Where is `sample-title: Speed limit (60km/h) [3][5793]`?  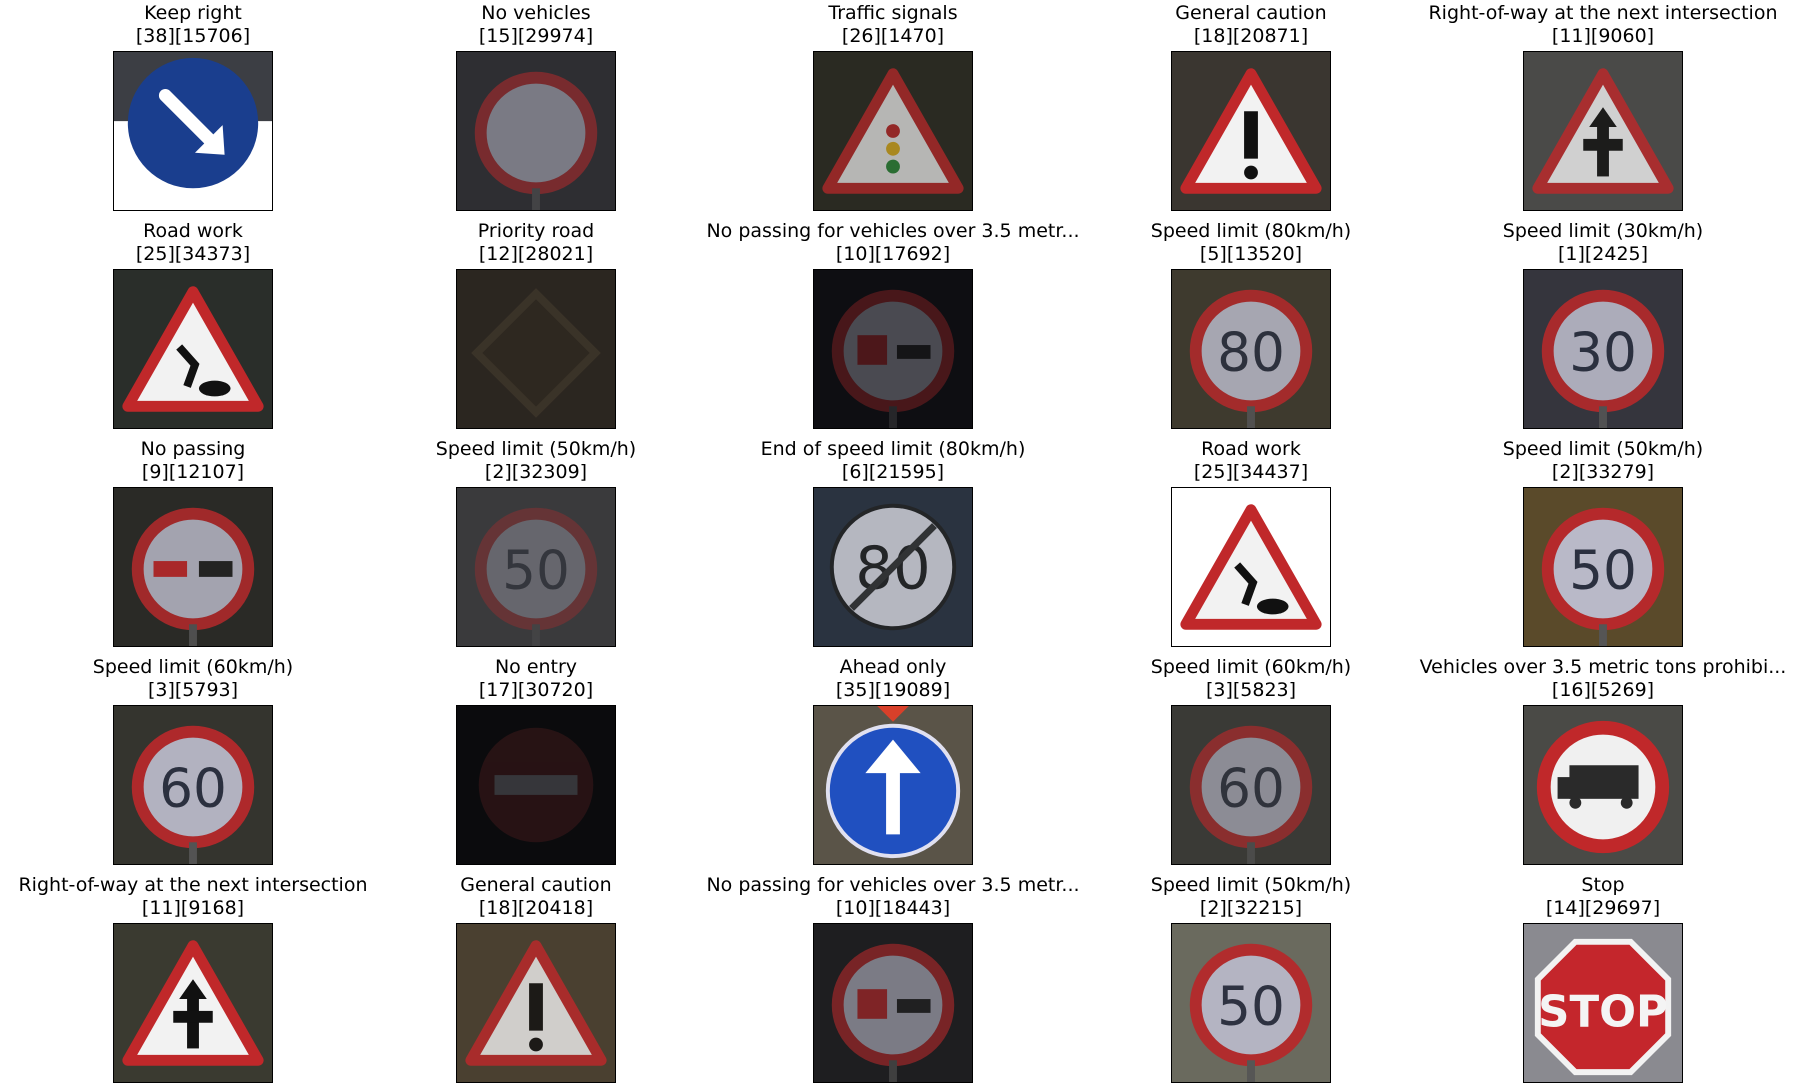 sample-title: Speed limit (60km/h) [3][5793] is located at coordinates (196, 679).